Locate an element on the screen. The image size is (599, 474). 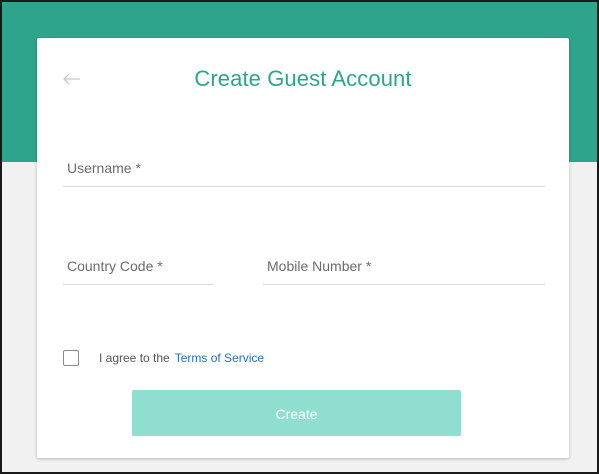
terms-of-service-link: Terms of Service is located at coordinates (219, 358).